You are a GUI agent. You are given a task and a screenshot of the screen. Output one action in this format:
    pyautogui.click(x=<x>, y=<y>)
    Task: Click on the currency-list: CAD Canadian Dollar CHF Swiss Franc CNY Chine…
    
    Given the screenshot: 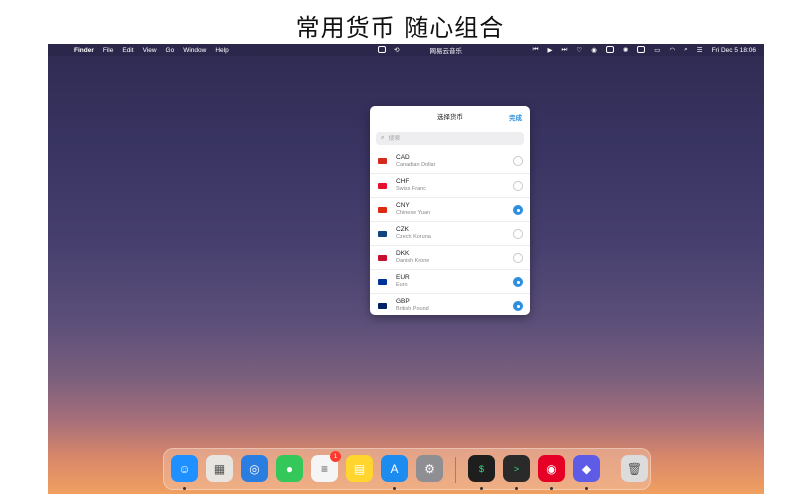 What is the action you would take?
    pyautogui.click(x=450, y=232)
    